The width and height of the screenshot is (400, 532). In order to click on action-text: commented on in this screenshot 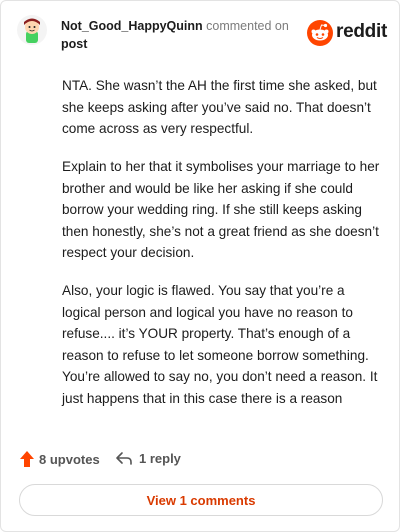, I will do `click(247, 26)`.